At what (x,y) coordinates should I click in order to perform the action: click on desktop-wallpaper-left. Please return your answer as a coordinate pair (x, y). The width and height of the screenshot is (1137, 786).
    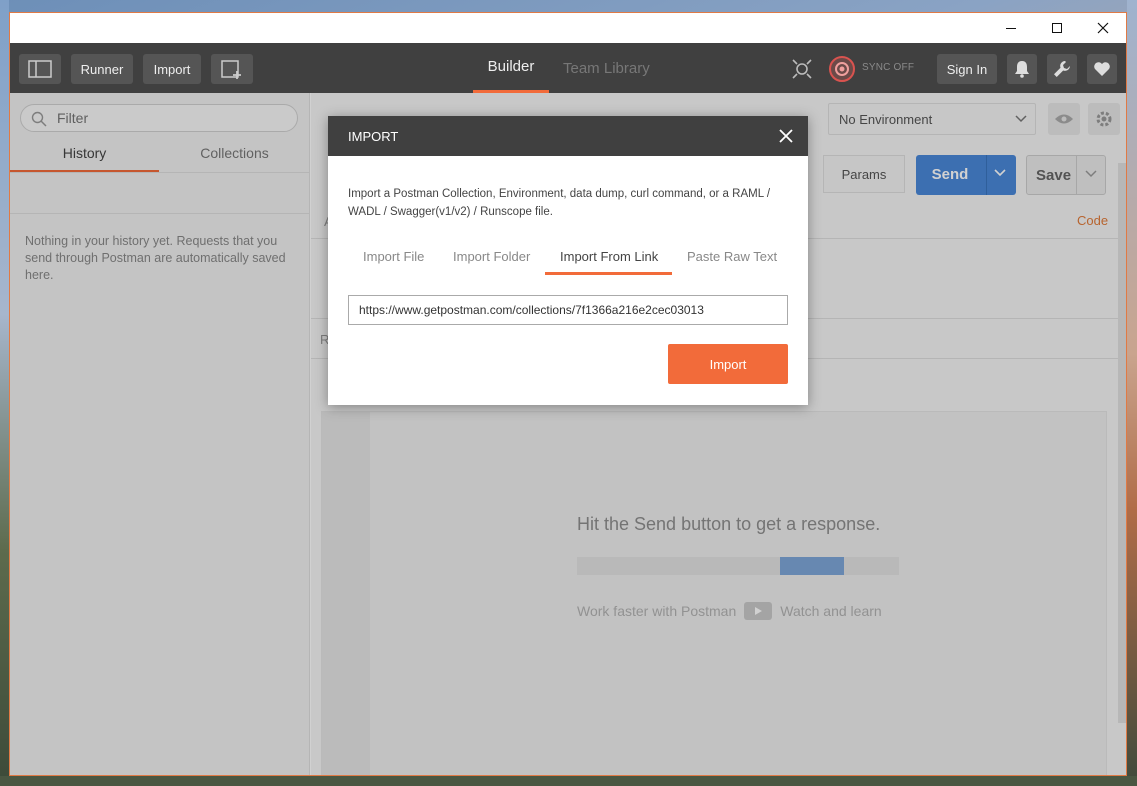
    Looking at the image, I should click on (4, 393).